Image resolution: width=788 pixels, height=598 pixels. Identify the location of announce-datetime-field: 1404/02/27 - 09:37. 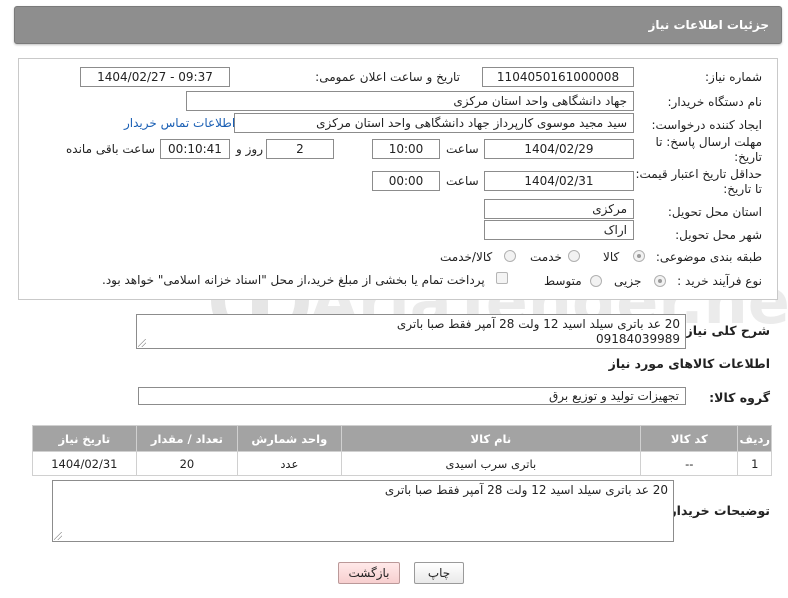
(155, 77).